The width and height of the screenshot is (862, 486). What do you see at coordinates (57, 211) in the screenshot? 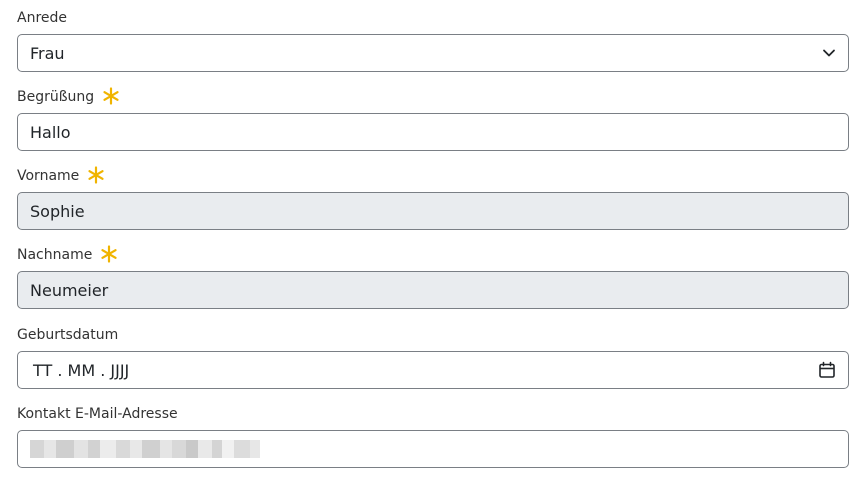
I see `first-name-input-value: Sophie` at bounding box center [57, 211].